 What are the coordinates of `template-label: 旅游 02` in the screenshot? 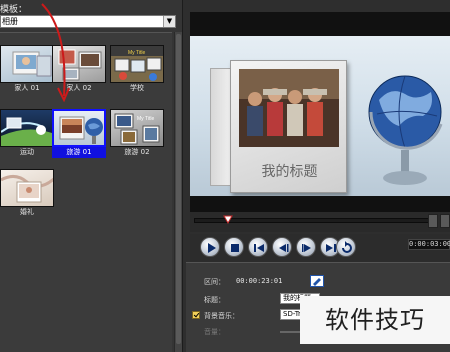 It's located at (137, 152).